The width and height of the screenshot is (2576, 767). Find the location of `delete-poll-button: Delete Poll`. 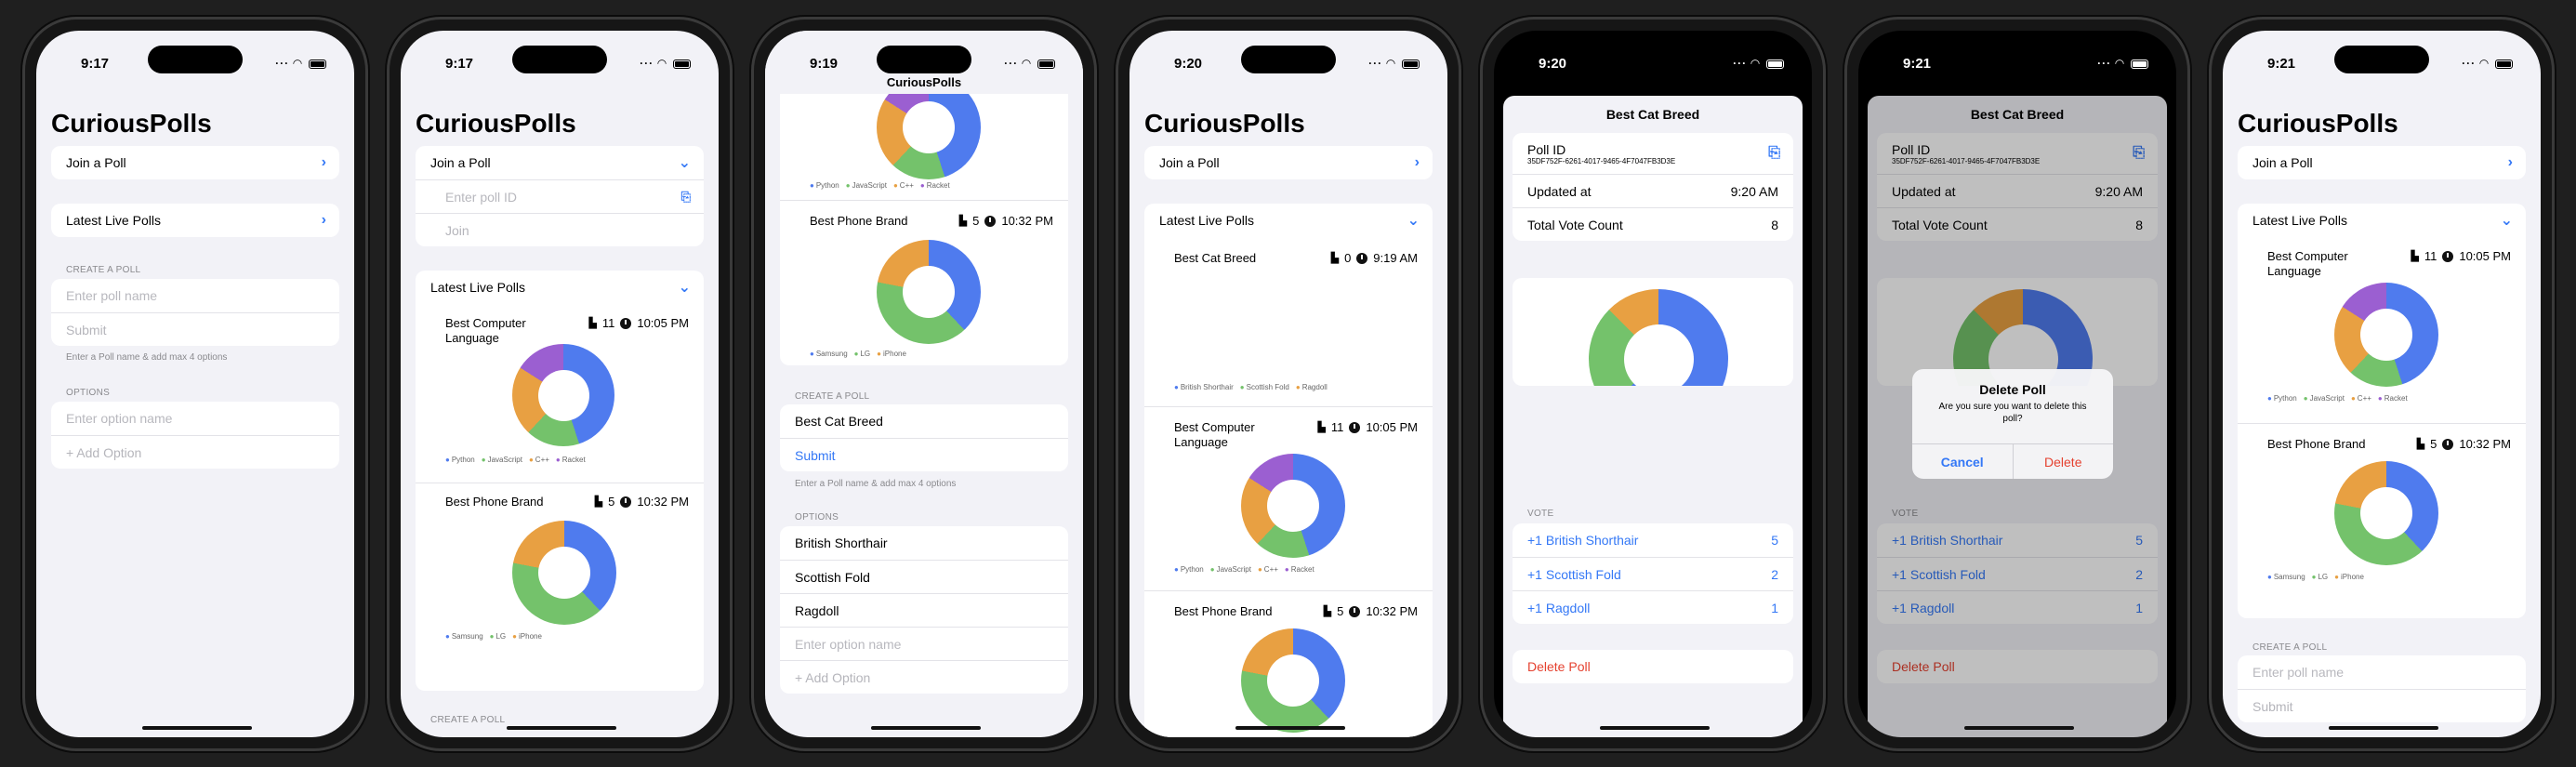

delete-poll-button: Delete Poll is located at coordinates (1653, 666).